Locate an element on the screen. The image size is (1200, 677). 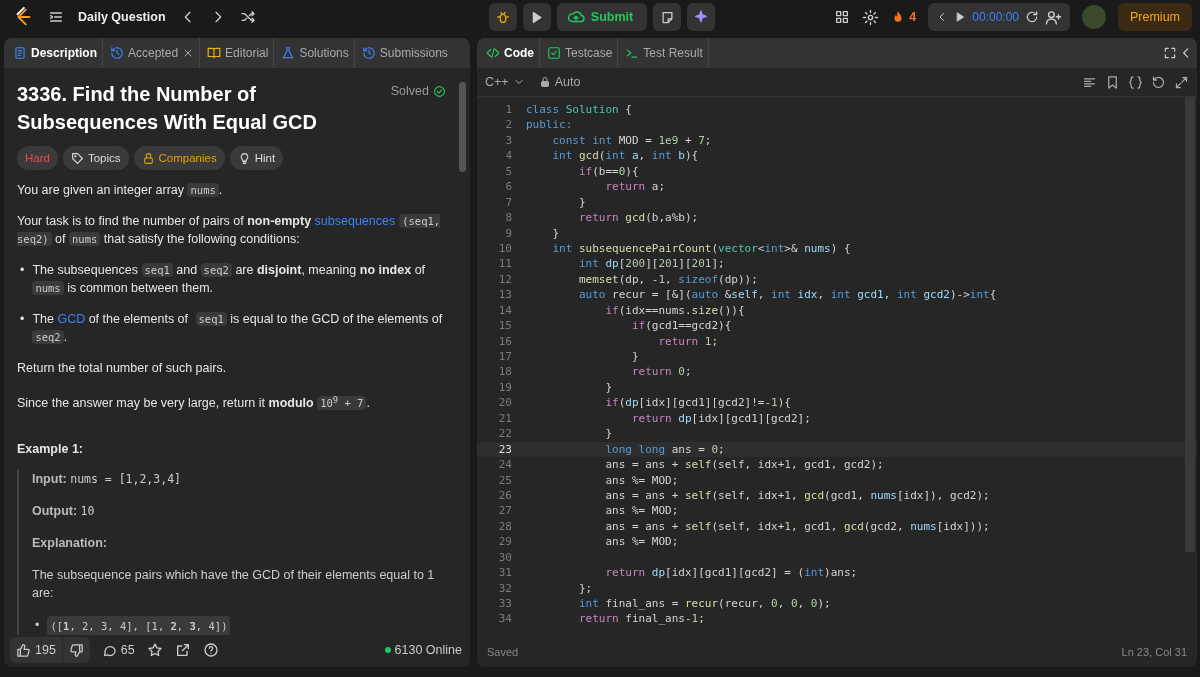
line-number: 28 is located at coordinates (504, 526).